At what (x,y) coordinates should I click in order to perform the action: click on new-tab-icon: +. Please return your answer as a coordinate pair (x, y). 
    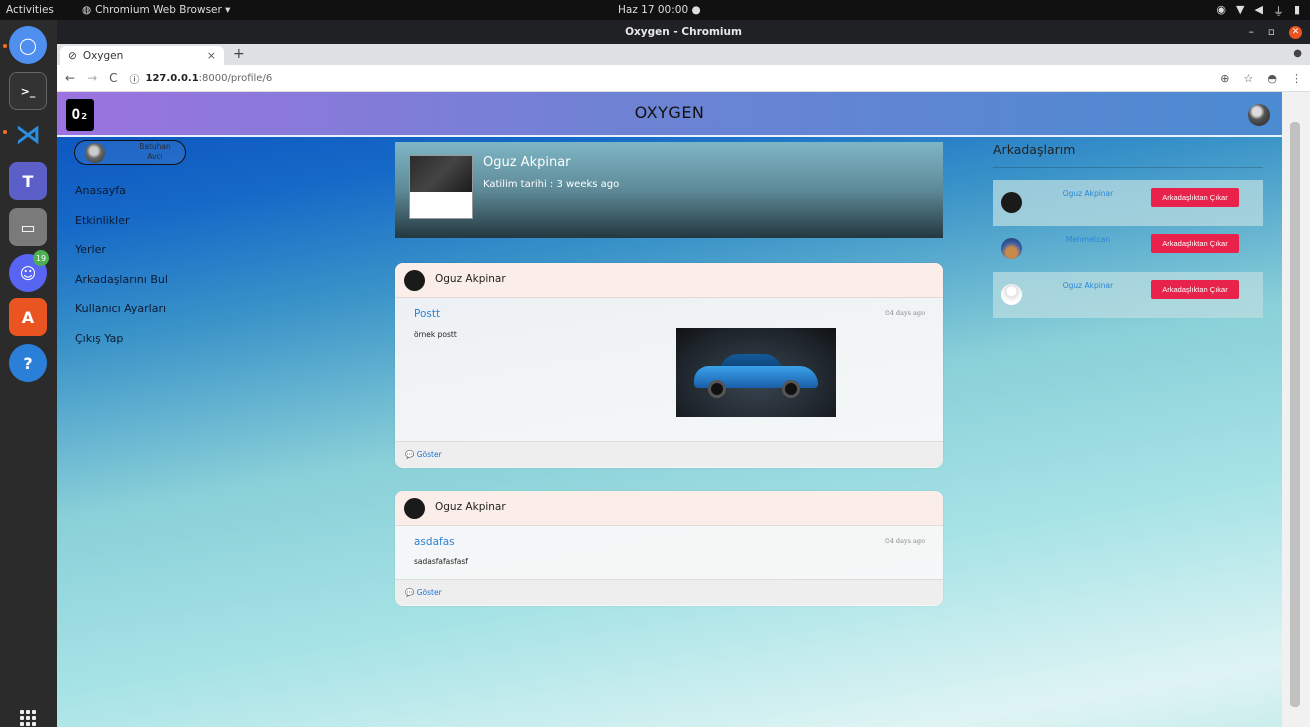
    Looking at the image, I should click on (239, 54).